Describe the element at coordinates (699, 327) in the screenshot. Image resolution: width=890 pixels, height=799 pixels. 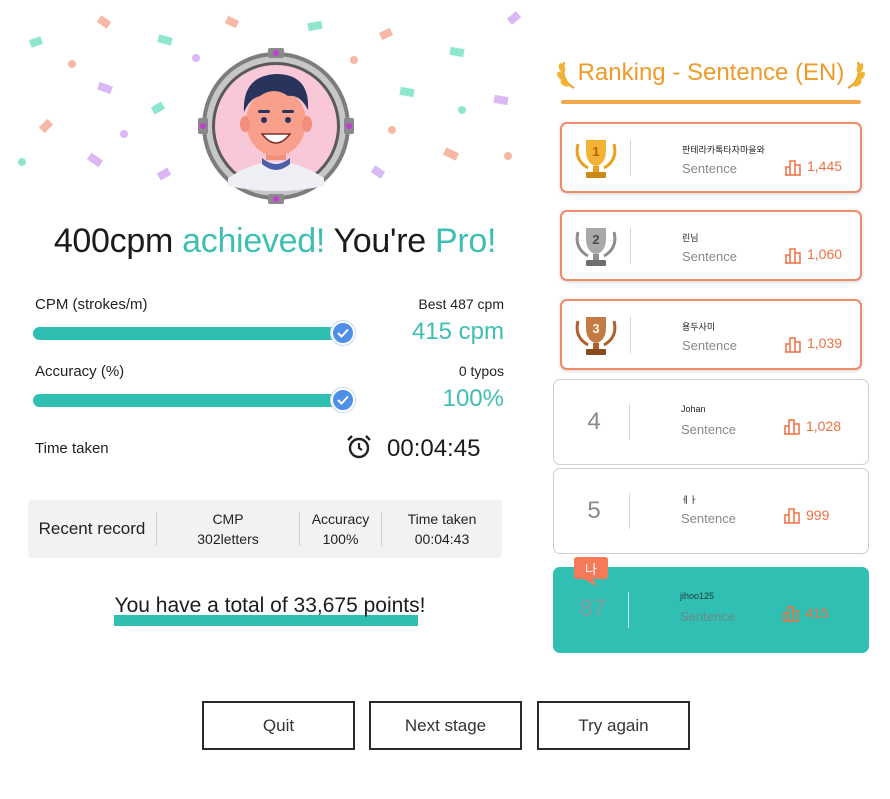
I see `ranking-name: 용두사미` at that location.